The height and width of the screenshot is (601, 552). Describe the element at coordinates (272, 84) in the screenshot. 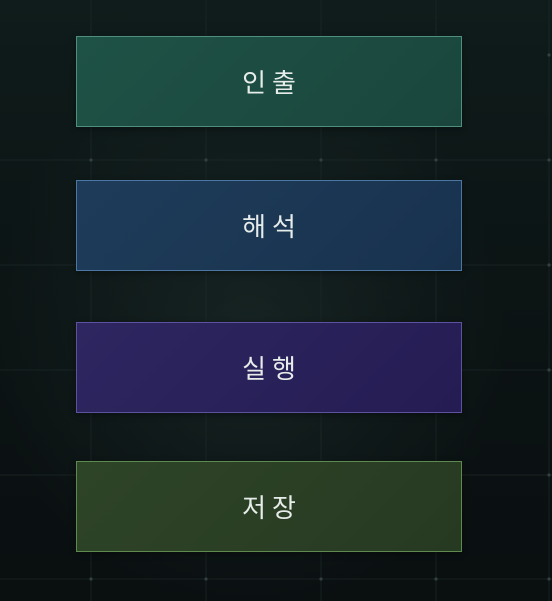

I see `stage-fetch-label: 인출` at that location.